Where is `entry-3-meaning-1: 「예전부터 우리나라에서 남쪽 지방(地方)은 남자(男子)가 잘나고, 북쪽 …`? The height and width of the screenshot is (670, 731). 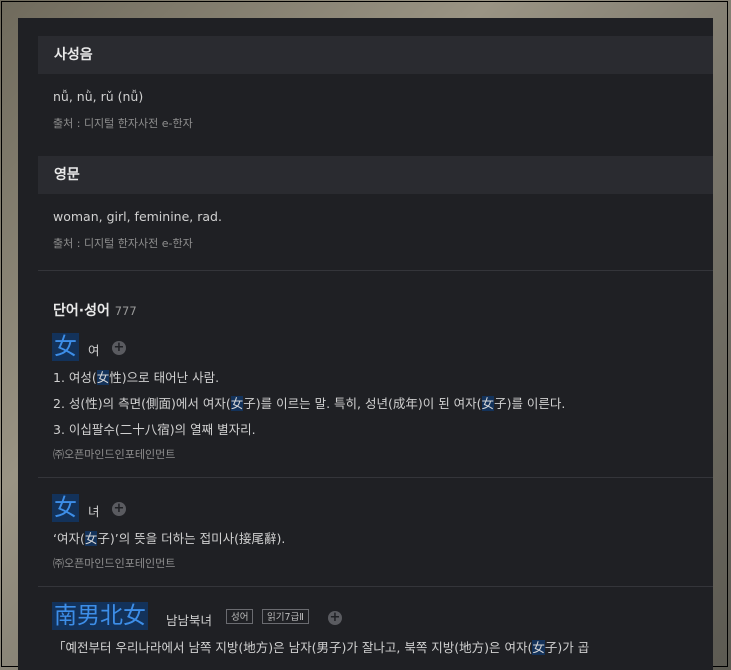
entry-3-meaning-1: 「예전부터 우리나라에서 남쪽 지방(地方)은 남자(男子)가 잘나고, 북쪽 … is located at coordinates (321, 647).